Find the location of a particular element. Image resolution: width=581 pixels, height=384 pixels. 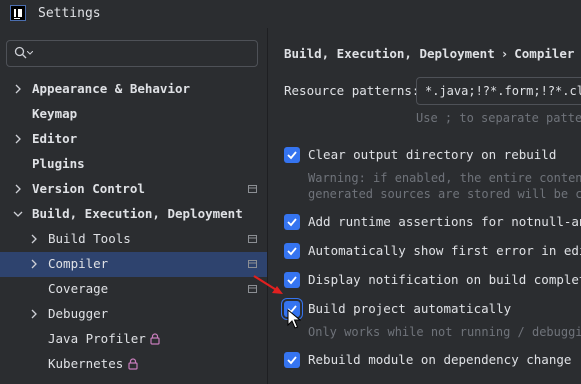

sidebar-item-coverage: Coverage is located at coordinates (133, 289).